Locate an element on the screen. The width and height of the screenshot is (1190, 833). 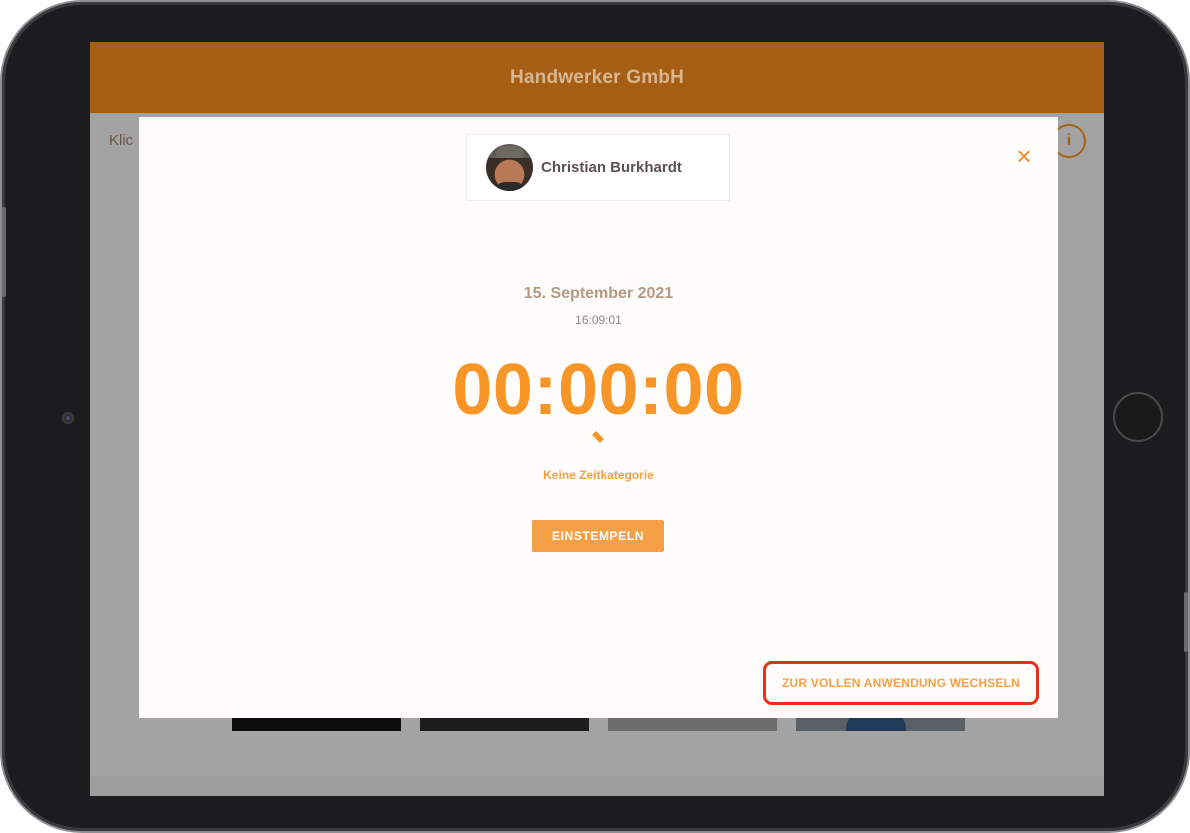
app-title: Handwerker GmbH is located at coordinates (597, 77).